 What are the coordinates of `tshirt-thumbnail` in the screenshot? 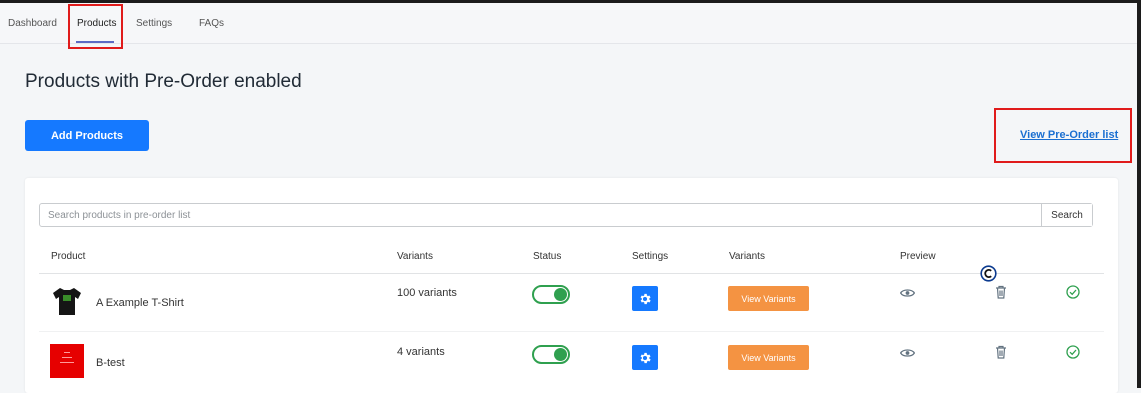 It's located at (67, 301).